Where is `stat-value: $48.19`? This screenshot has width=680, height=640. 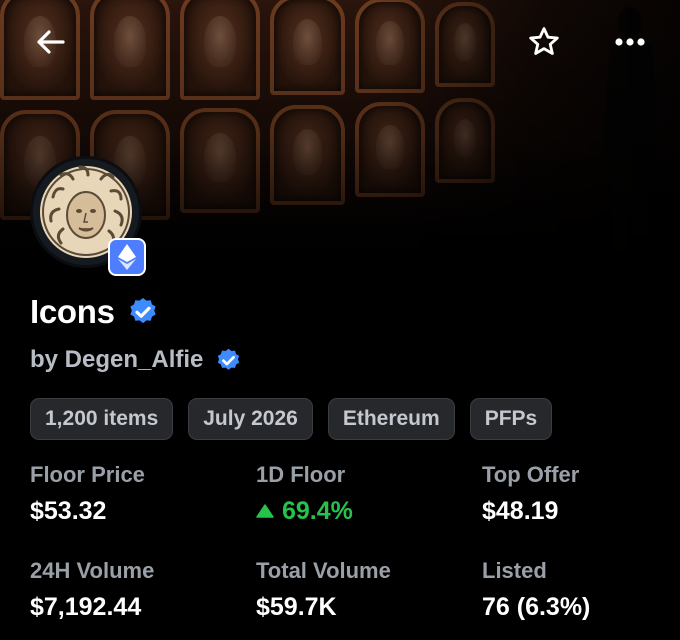 stat-value: $48.19 is located at coordinates (520, 511).